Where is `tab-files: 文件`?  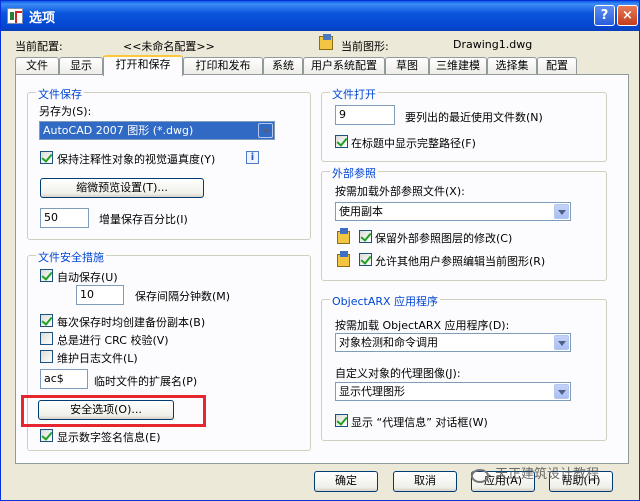 tab-files: 文件 is located at coordinates (37, 66).